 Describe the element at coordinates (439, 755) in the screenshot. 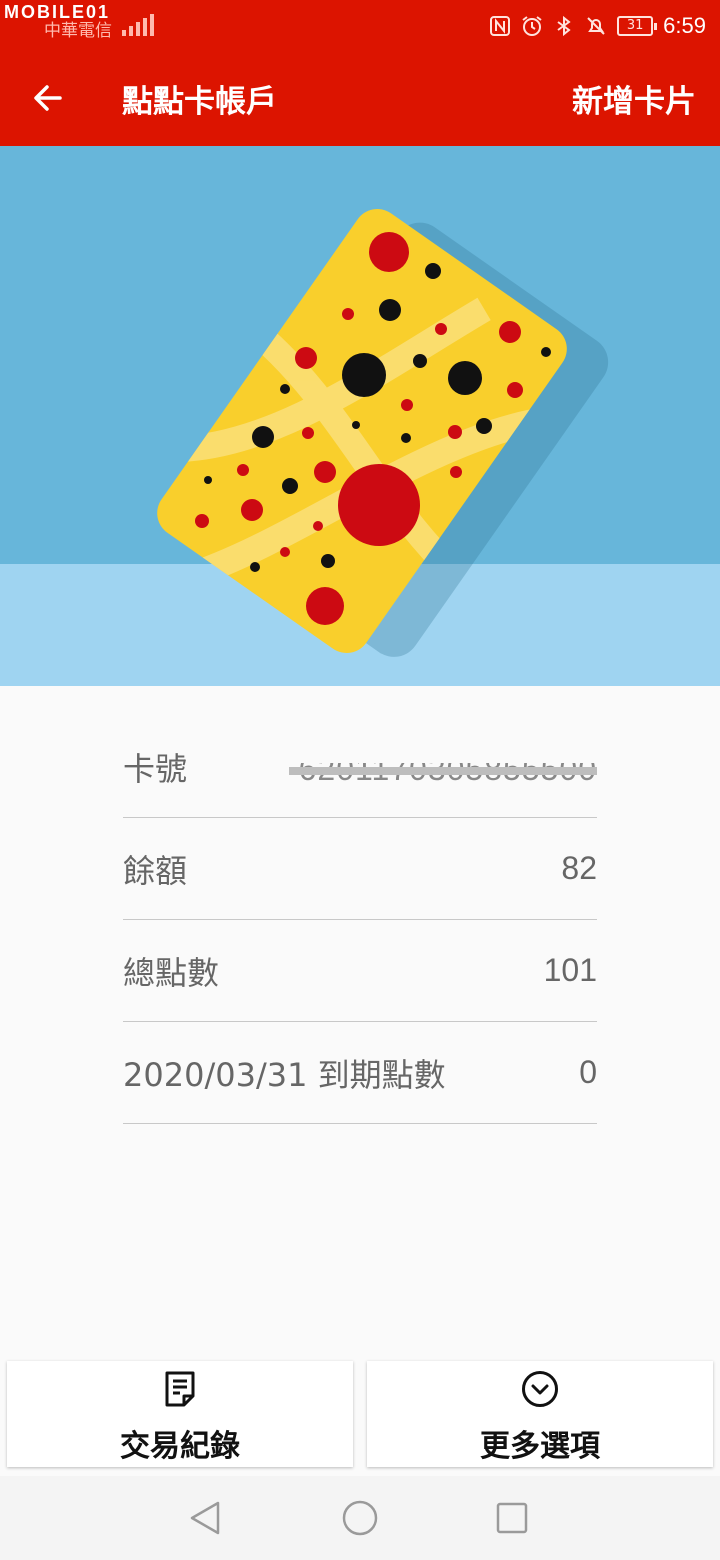

I see `mask-top` at that location.